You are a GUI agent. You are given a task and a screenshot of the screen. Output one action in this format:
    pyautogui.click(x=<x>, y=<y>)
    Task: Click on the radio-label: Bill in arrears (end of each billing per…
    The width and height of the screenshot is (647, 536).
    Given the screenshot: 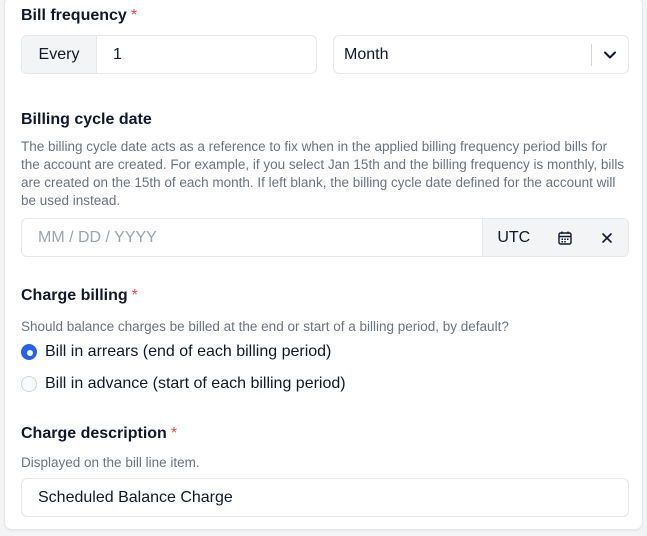 What is the action you would take?
    pyautogui.click(x=188, y=351)
    